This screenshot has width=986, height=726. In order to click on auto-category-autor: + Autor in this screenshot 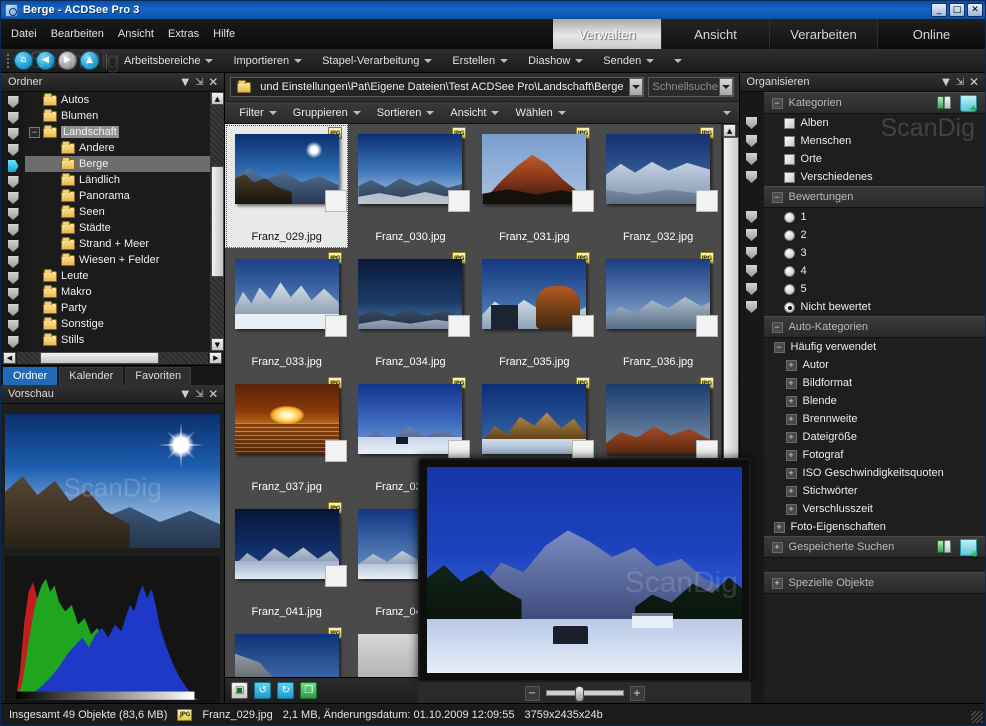, I will do `click(874, 365)`.